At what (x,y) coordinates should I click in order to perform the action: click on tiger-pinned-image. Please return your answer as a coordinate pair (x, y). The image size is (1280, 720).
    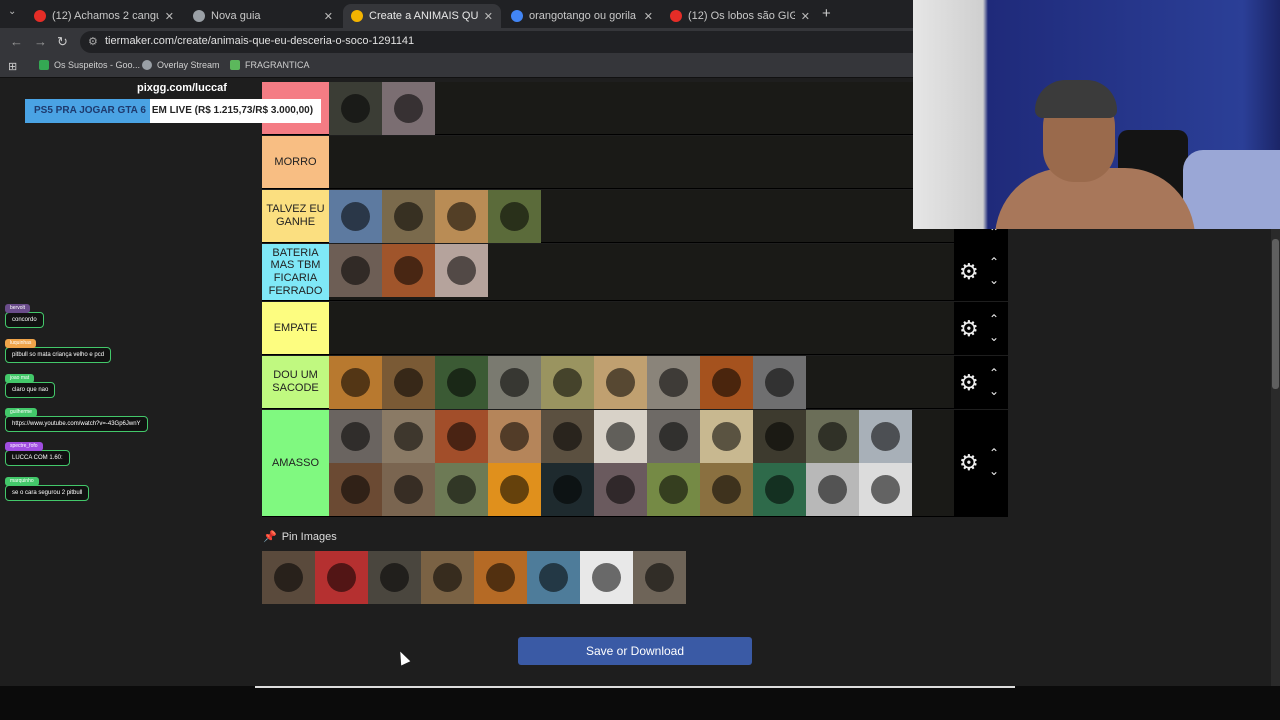
    Looking at the image, I should click on (500, 577).